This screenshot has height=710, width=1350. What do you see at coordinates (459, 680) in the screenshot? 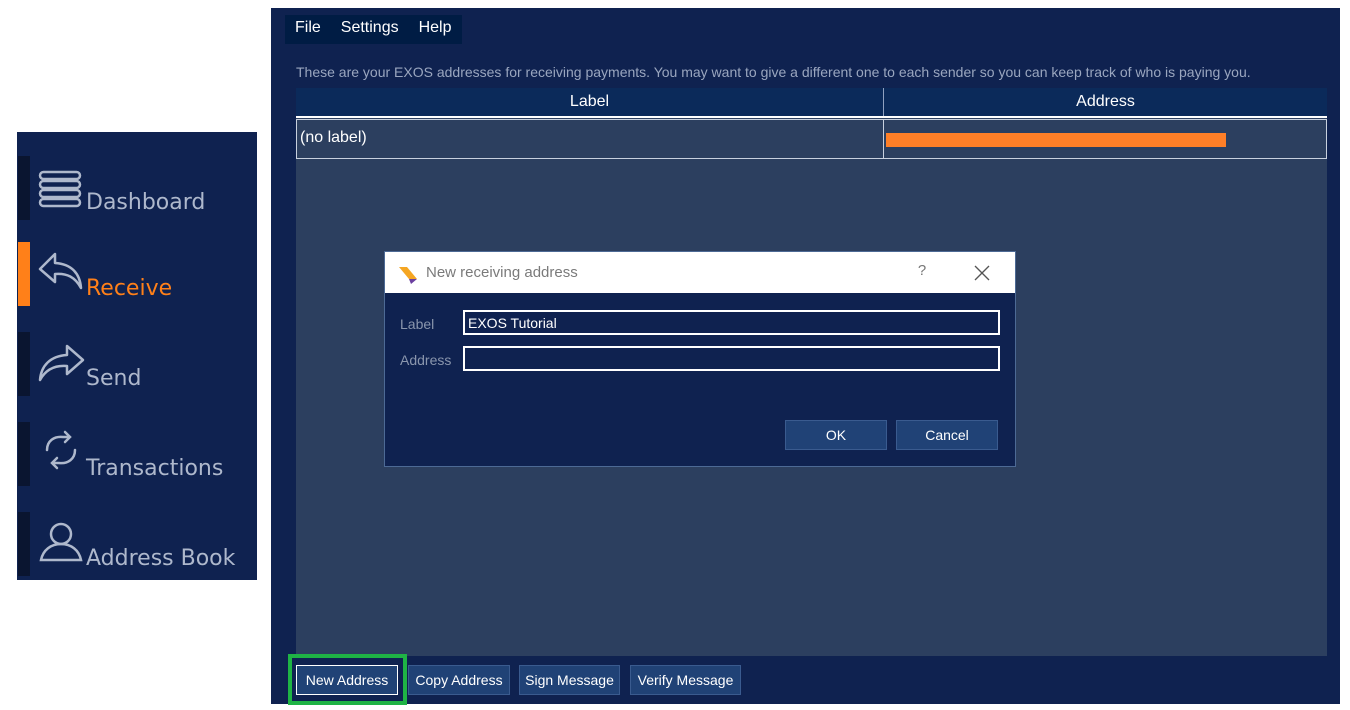
I see `copy-address-button: Copy Address` at bounding box center [459, 680].